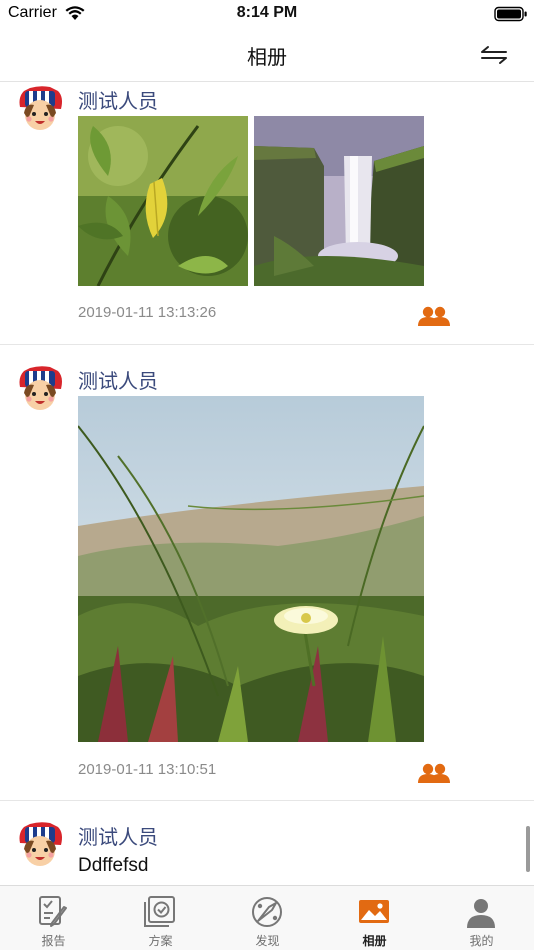 Image resolution: width=534 pixels, height=950 pixels. Describe the element at coordinates (267, 843) in the screenshot. I see `post-item: 测试人员 Ddffefsd` at that location.